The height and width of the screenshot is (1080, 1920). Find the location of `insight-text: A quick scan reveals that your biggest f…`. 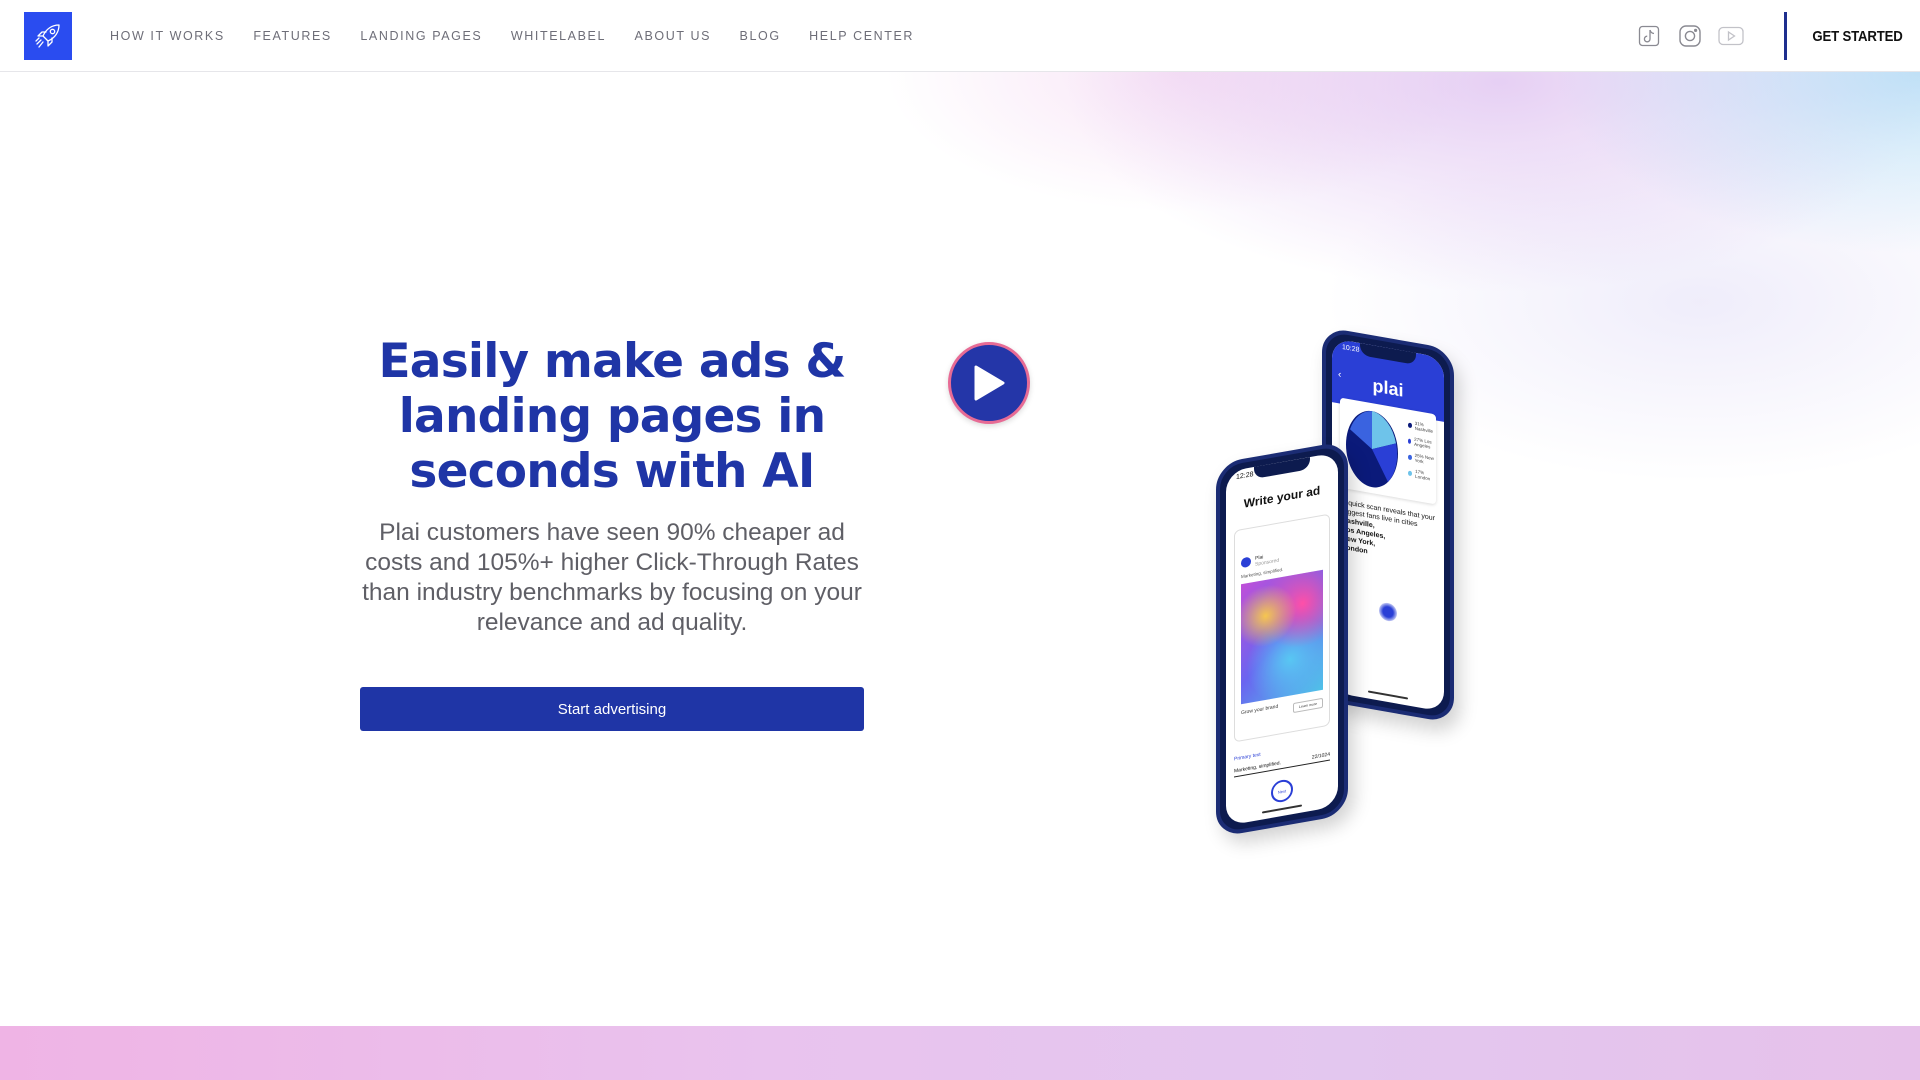

insight-text: A quick scan reveals that your biggest f… is located at coordinates (1388, 527).